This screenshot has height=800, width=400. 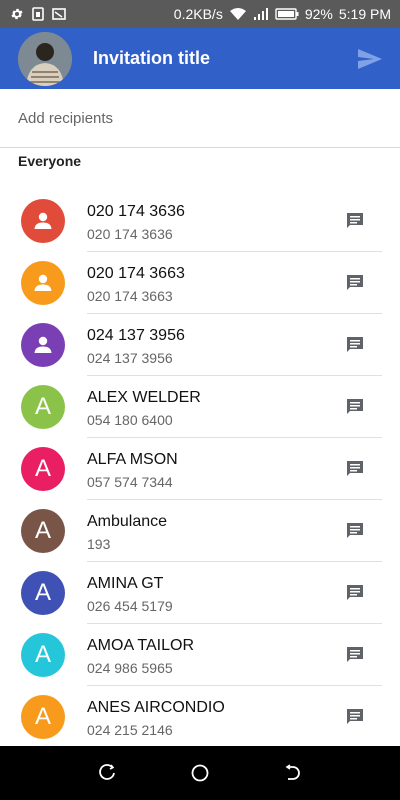 What do you see at coordinates (125, 583) in the screenshot?
I see `contact-name: AMINA GT` at bounding box center [125, 583].